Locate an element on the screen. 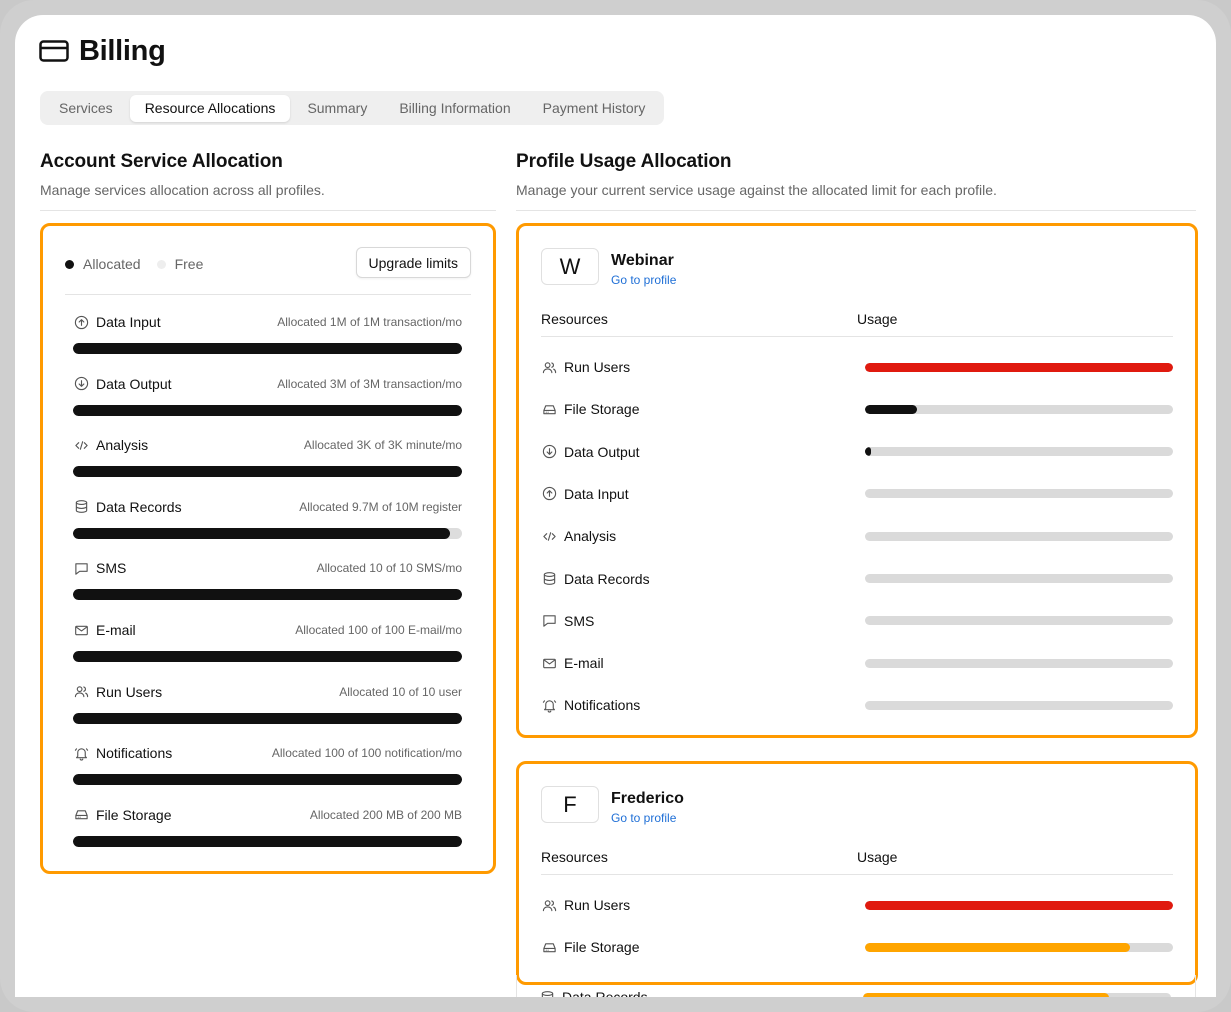 This screenshot has width=1231, height=1012. usage-row-data-output: Data Output is located at coordinates (857, 452).